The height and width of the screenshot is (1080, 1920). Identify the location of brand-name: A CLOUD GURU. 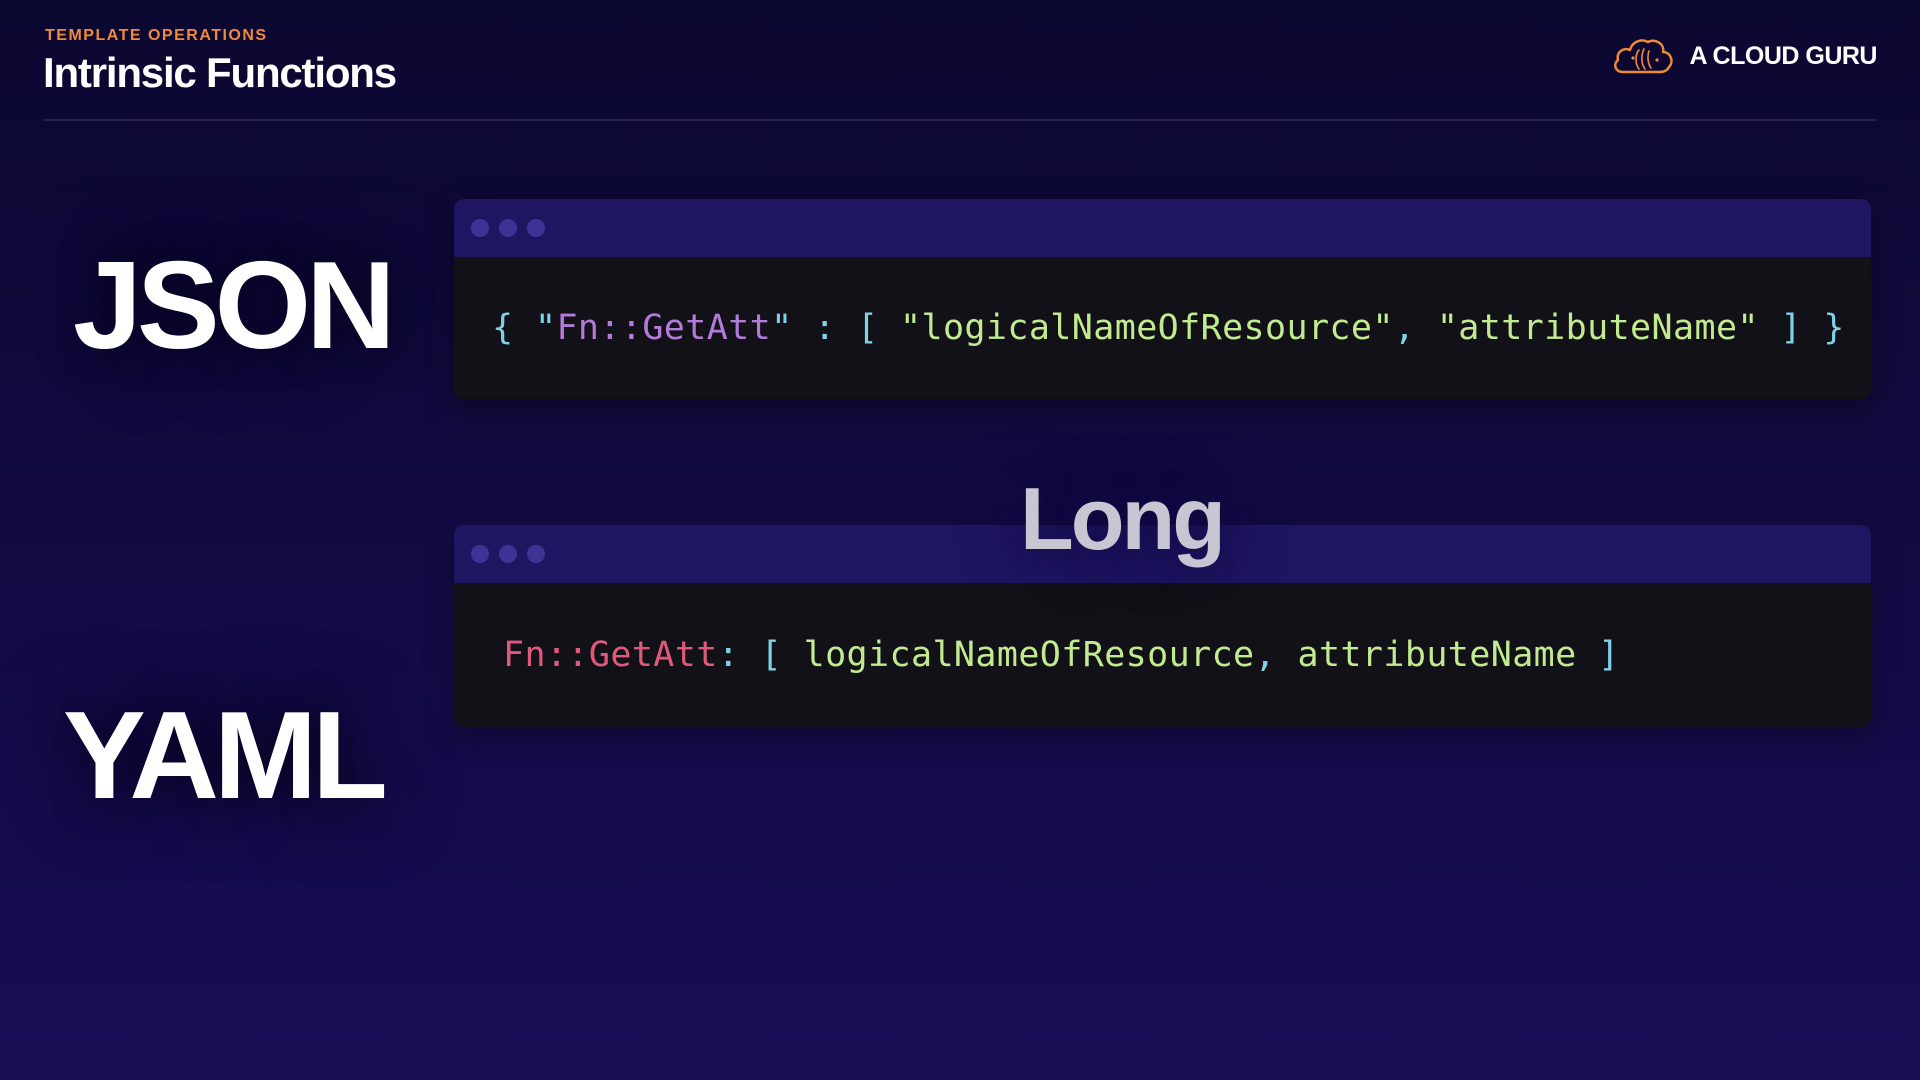
(1783, 55).